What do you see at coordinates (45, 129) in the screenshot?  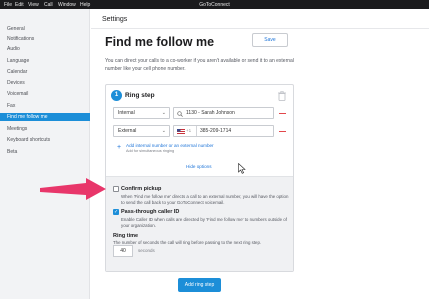 I see `sidebar-item-meetings: Meetings` at bounding box center [45, 129].